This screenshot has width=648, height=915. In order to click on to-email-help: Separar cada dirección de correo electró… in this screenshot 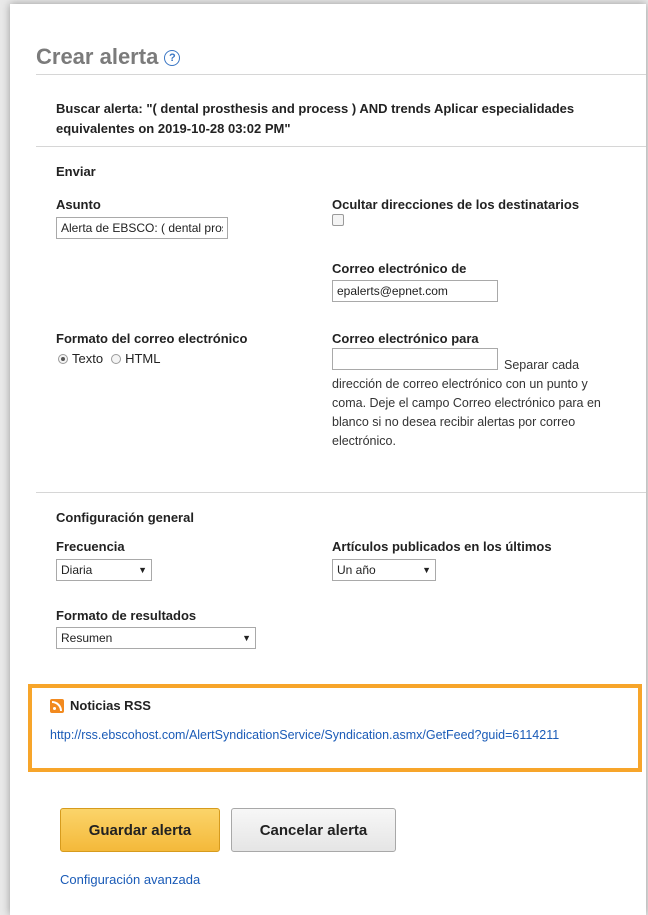, I will do `click(473, 403)`.